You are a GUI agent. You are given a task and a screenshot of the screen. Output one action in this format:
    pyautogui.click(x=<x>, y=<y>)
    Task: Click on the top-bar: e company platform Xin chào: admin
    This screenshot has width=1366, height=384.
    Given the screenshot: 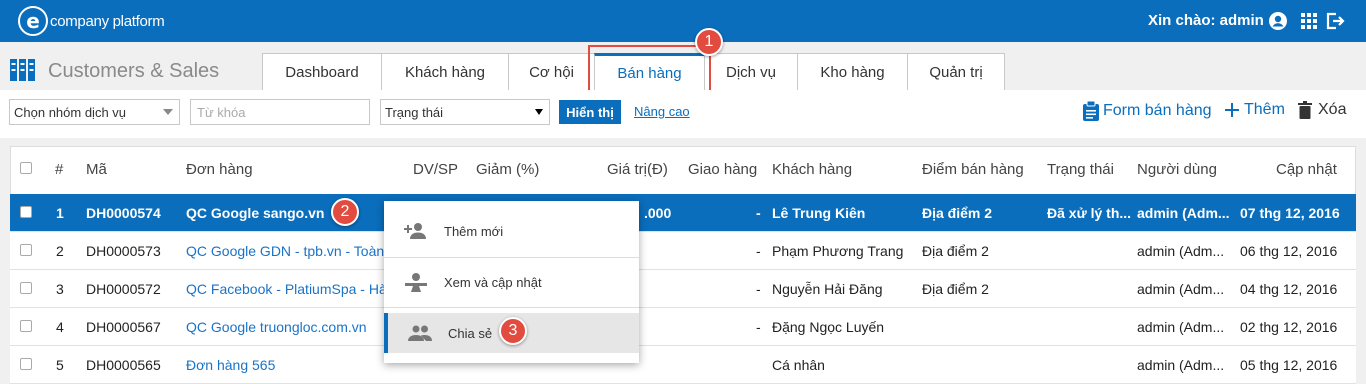 What is the action you would take?
    pyautogui.click(x=683, y=21)
    